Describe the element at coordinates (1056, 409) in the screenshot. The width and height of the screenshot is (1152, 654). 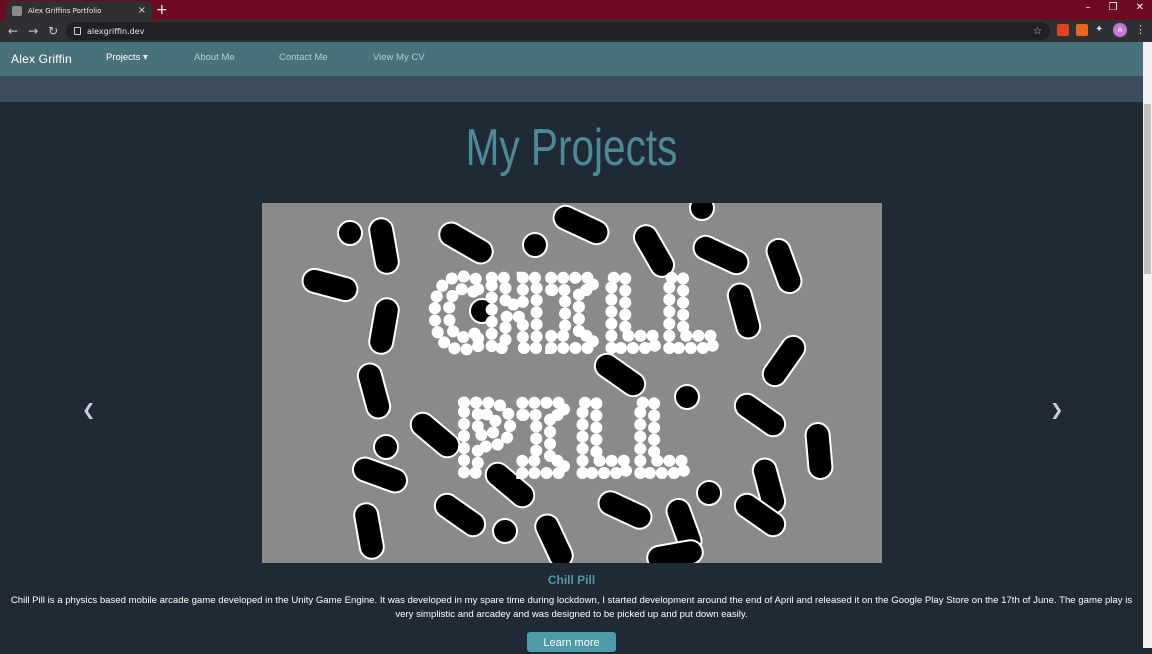
I see `carousel-next-icon: ❯` at that location.